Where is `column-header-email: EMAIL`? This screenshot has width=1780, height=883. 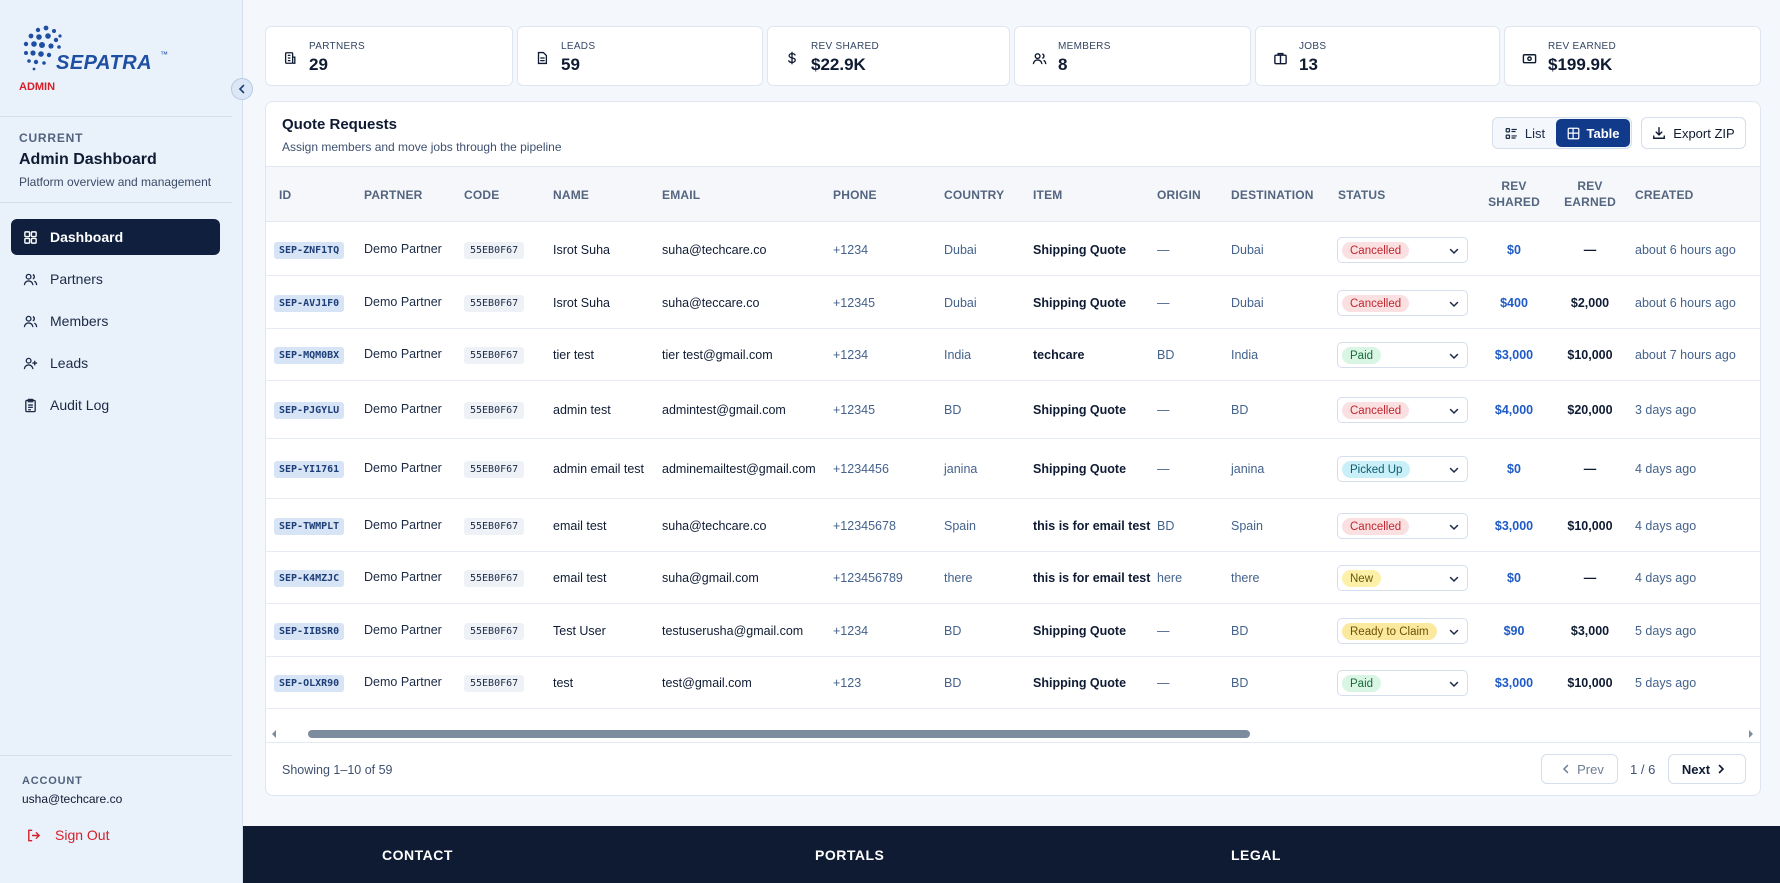 column-header-email: EMAIL is located at coordinates (681, 195).